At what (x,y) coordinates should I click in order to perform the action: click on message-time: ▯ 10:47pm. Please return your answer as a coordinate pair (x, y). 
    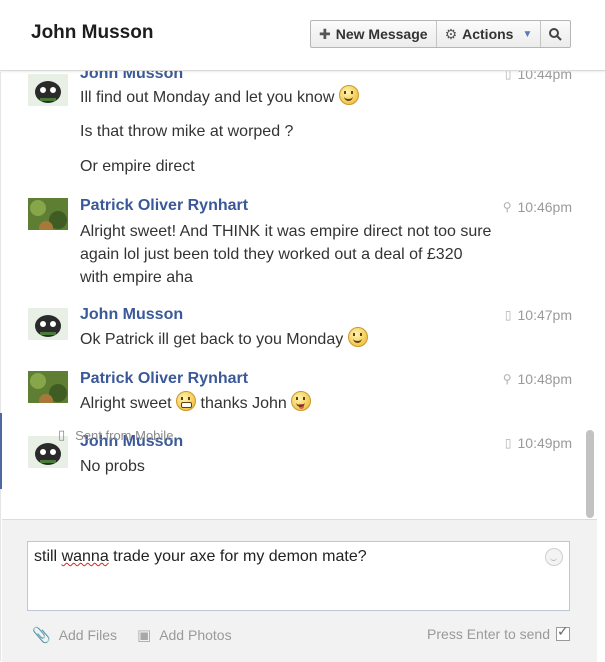
    Looking at the image, I should click on (538, 315).